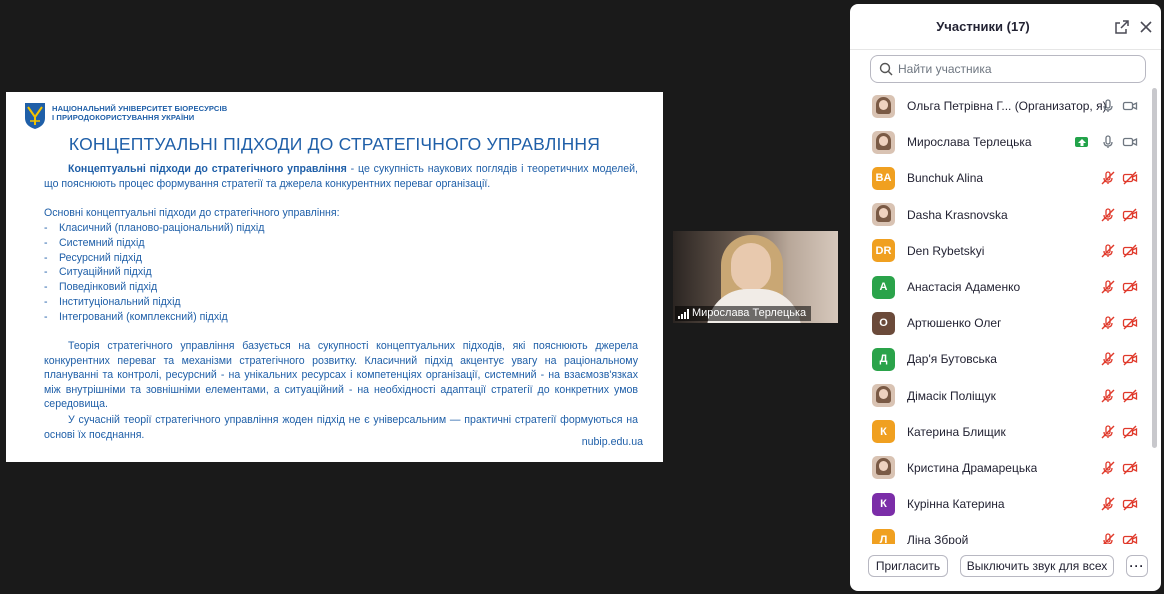 Image resolution: width=1164 pixels, height=594 pixels. What do you see at coordinates (951, 395) in the screenshot?
I see `participant-name: Дімасік Поліщук` at bounding box center [951, 395].